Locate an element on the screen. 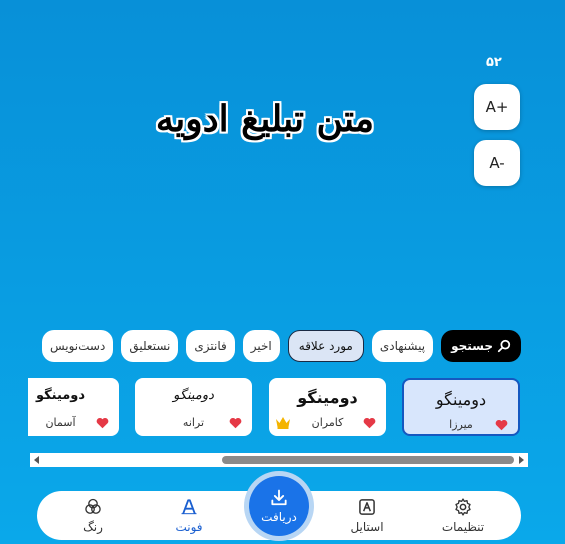 Image resolution: width=565 pixels, height=544 pixels. nav-font-label: فونت is located at coordinates (189, 527).